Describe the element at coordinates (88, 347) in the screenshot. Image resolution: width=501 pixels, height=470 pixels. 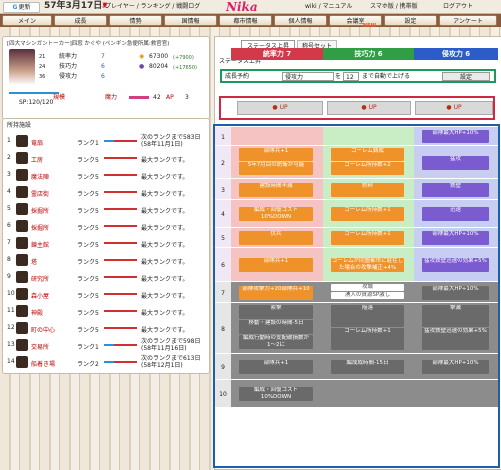
I see `facility-rank: ランク1` at that location.